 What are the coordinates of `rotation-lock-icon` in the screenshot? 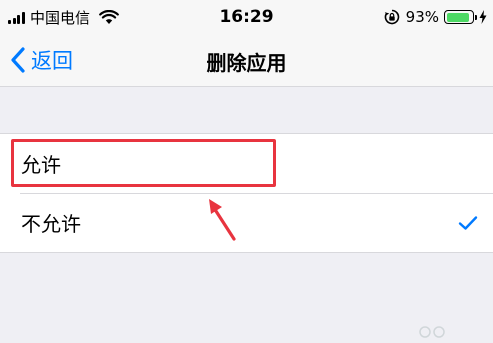 It's located at (391, 17).